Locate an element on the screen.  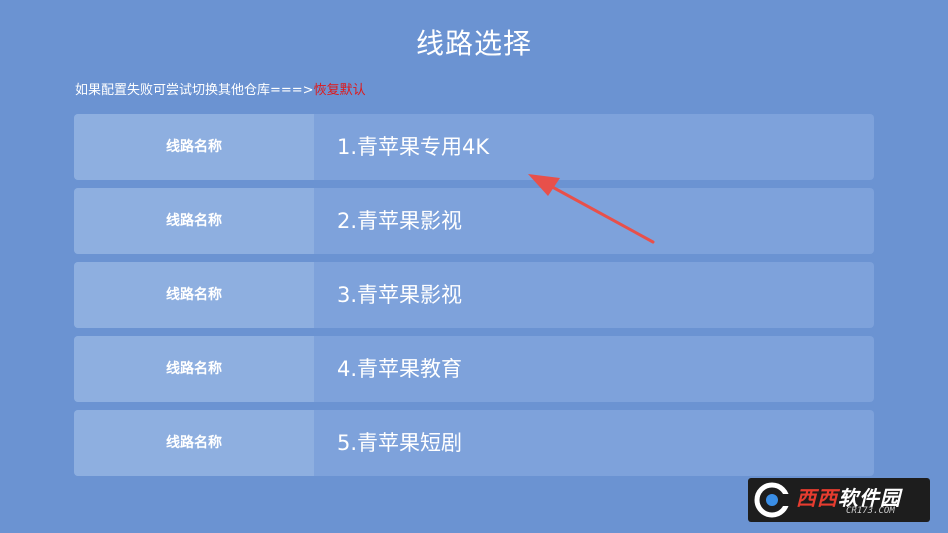
hint-line: 如果配置失败可尝试切换其他仓库===>恢复默认 is located at coordinates (220, 88).